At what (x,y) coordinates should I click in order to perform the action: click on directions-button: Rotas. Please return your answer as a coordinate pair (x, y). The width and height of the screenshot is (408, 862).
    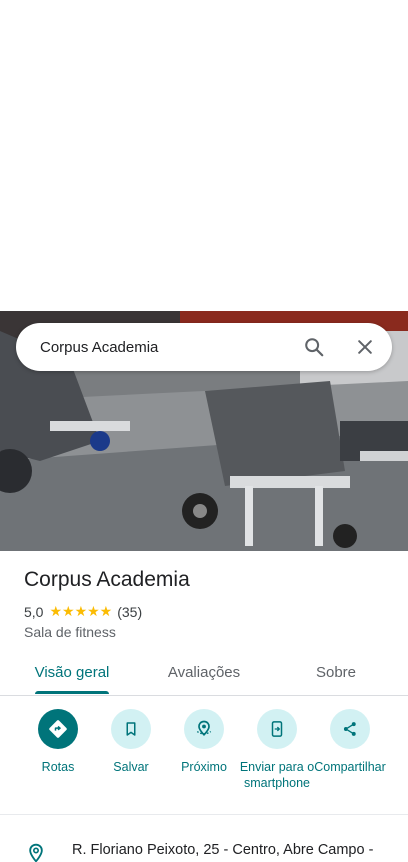
    Looking at the image, I should click on (58, 742).